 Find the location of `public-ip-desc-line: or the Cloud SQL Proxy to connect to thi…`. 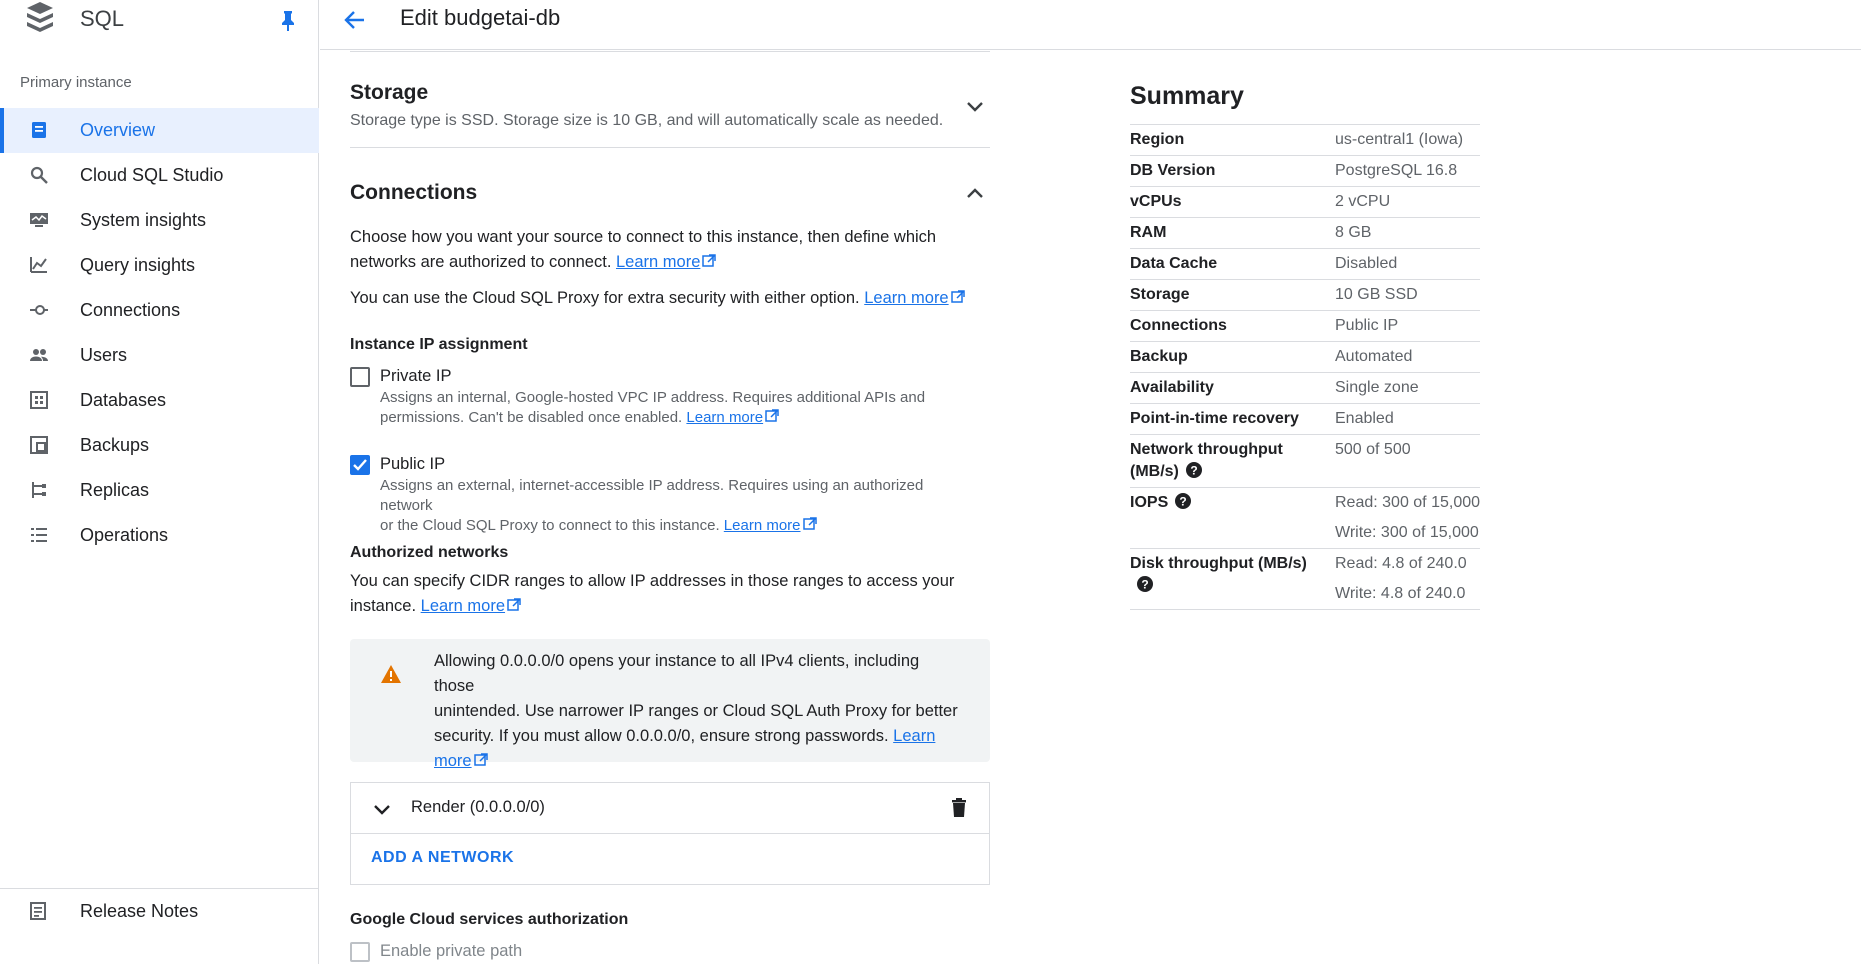

public-ip-desc-line: or the Cloud SQL Proxy to connect to thi… is located at coordinates (550, 525).